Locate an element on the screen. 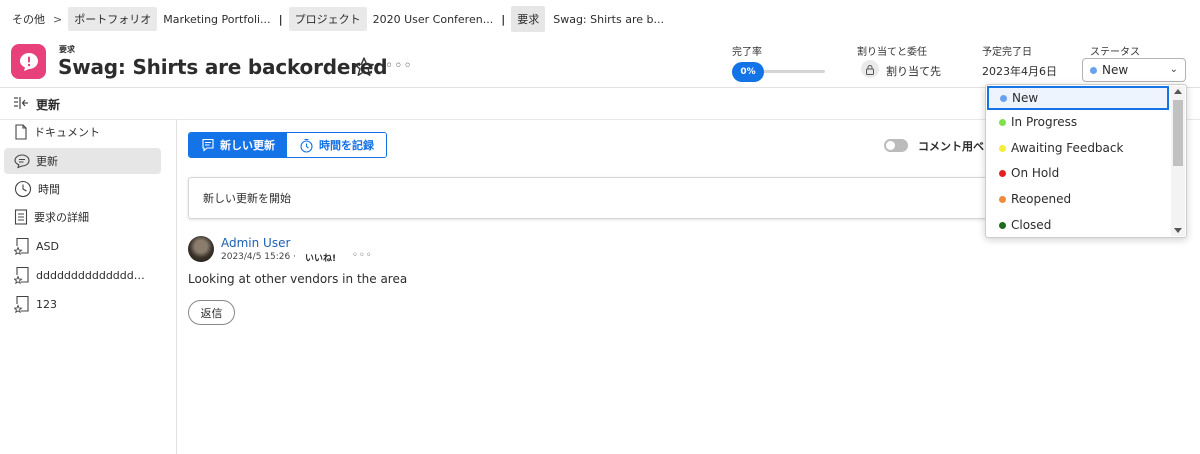 This screenshot has height=454, width=1200. object-type-label: 要求 is located at coordinates (67, 49).